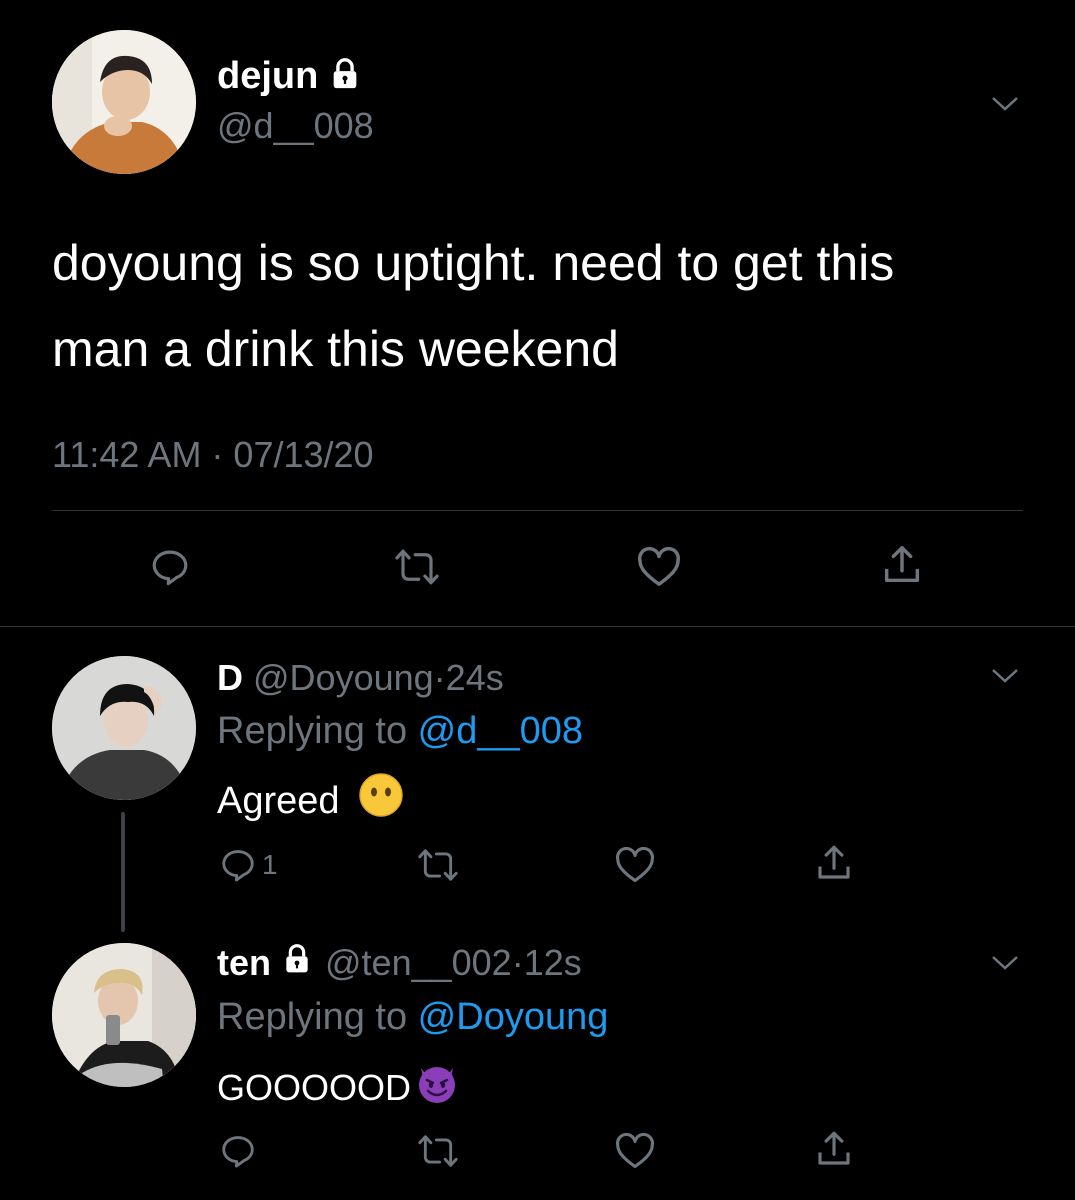  What do you see at coordinates (381, 800) in the screenshot?
I see `face-without-mouth-icon` at bounding box center [381, 800].